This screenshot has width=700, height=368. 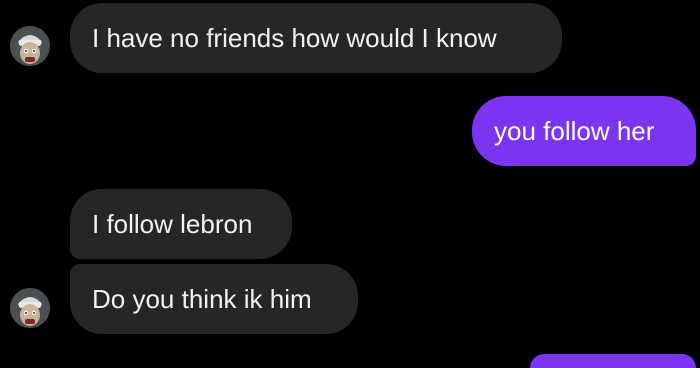 I want to click on message-text: Do you think ik him, so click(x=202, y=299).